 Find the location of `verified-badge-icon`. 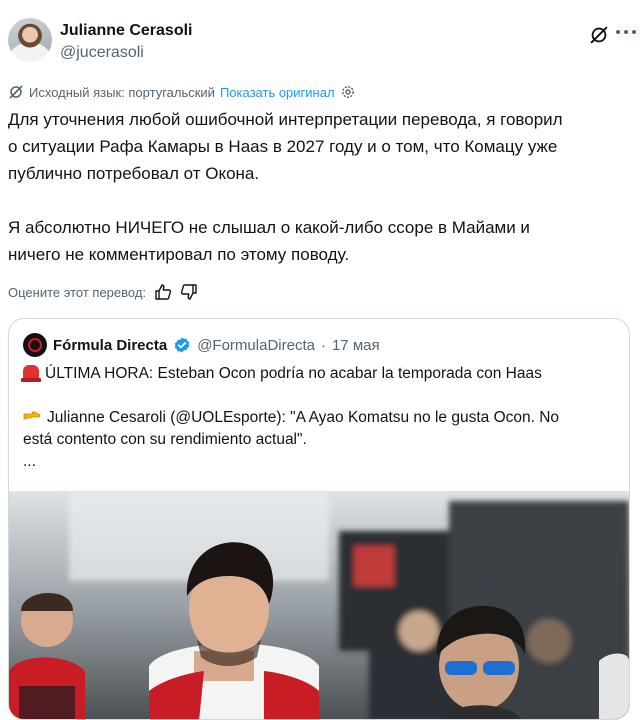

verified-badge-icon is located at coordinates (182, 345).